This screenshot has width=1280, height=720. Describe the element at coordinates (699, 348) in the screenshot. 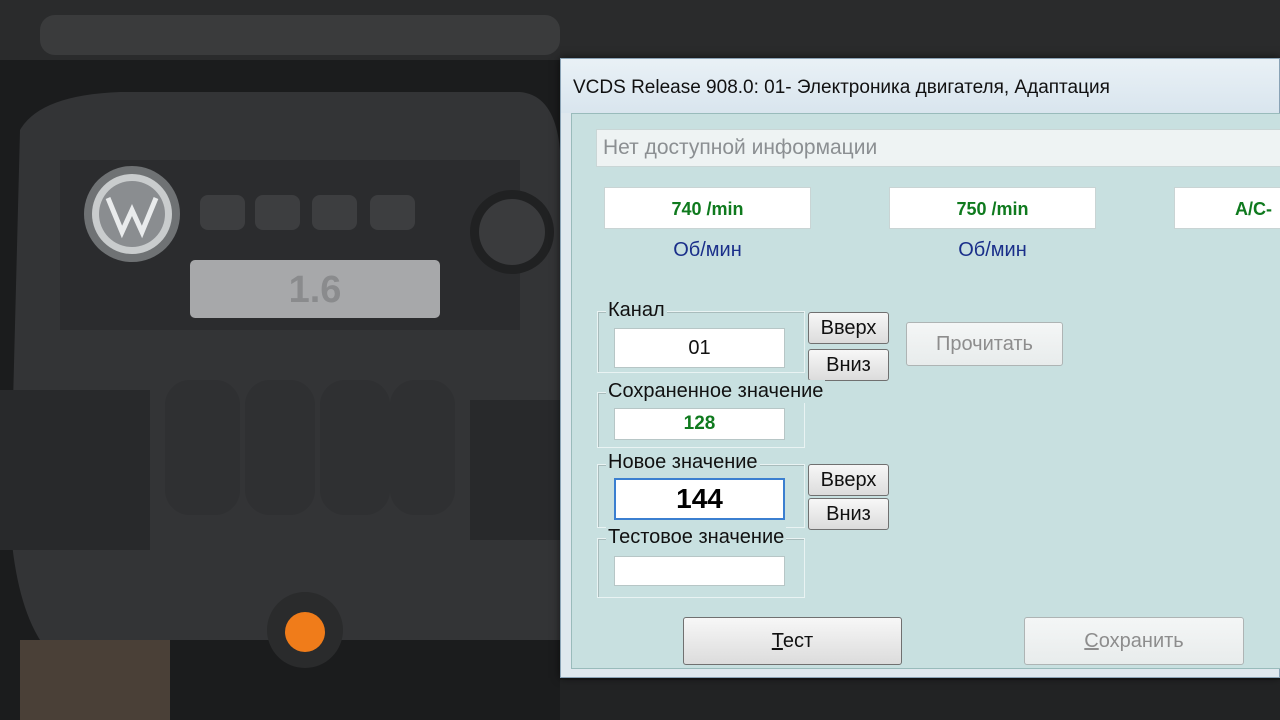

I see `channel-input: 01` at that location.